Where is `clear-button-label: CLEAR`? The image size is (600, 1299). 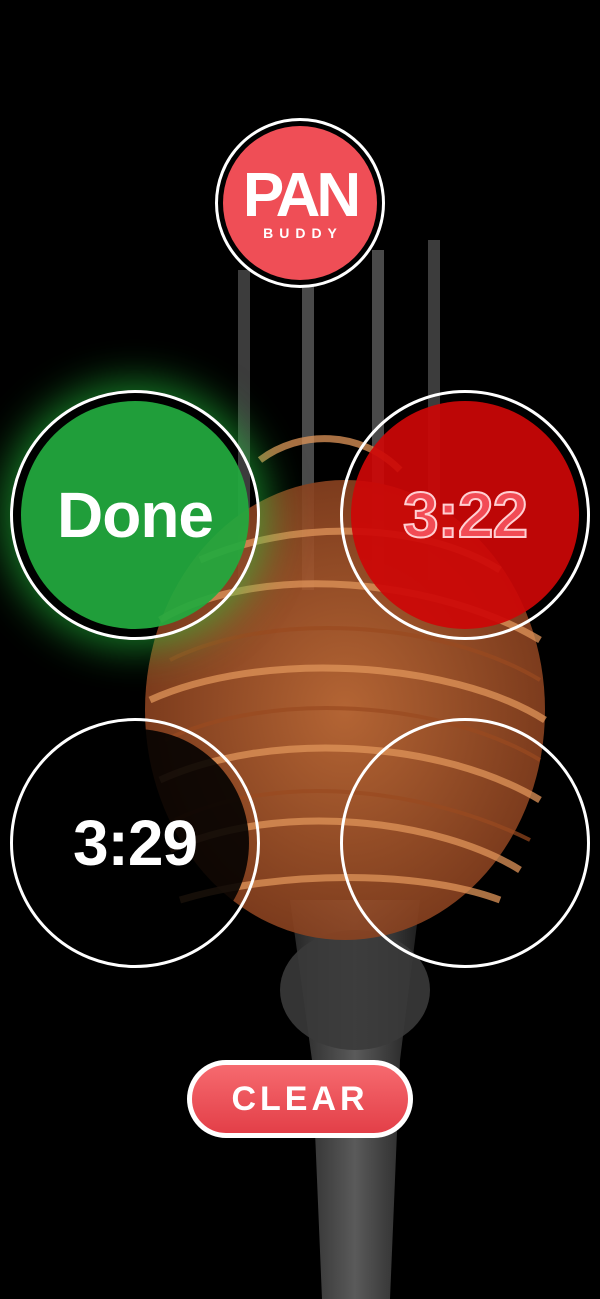 clear-button-label: CLEAR is located at coordinates (300, 1098).